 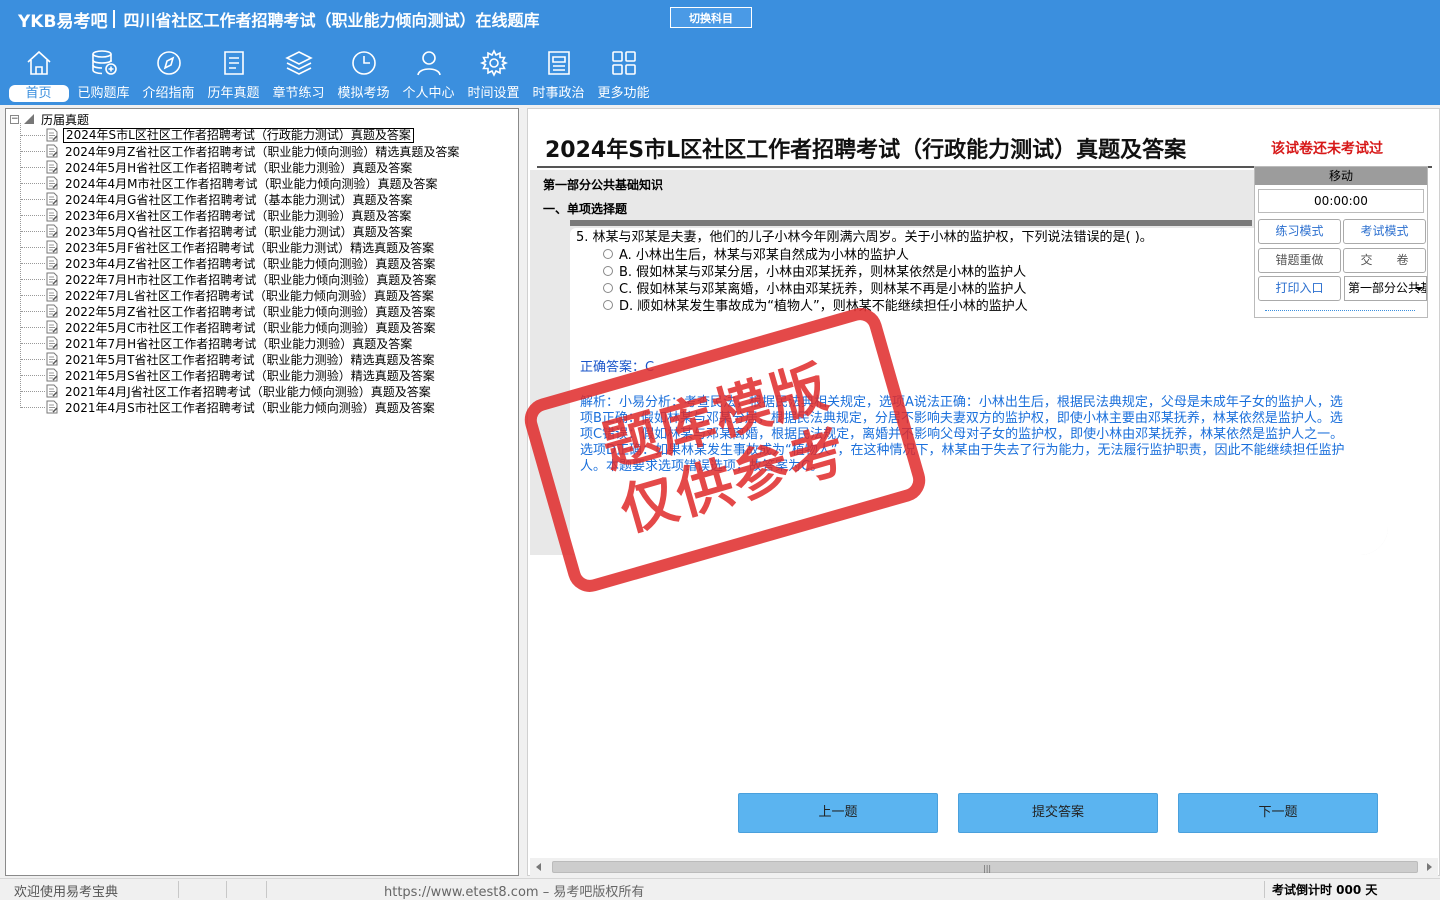 What do you see at coordinates (711, 17) in the screenshot?
I see `switch-subject-button: 切换科目` at bounding box center [711, 17].